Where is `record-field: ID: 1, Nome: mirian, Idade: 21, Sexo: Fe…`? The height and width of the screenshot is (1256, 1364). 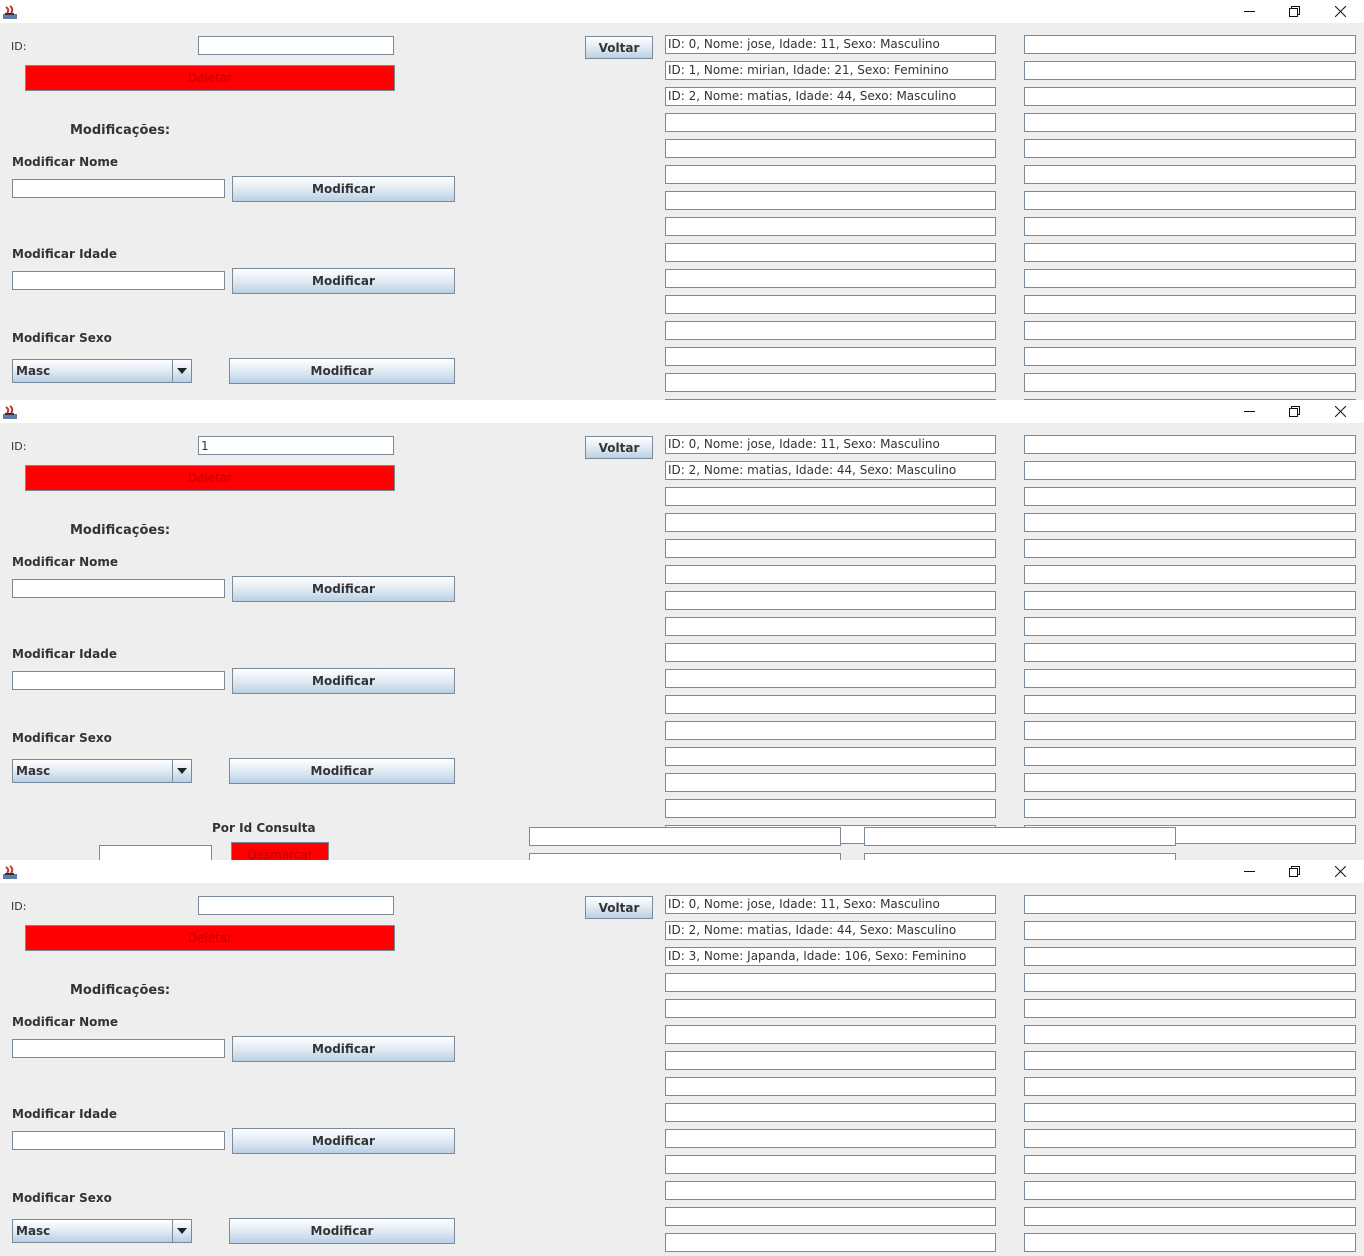 record-field: ID: 1, Nome: mirian, Idade: 21, Sexo: Fe… is located at coordinates (830, 70).